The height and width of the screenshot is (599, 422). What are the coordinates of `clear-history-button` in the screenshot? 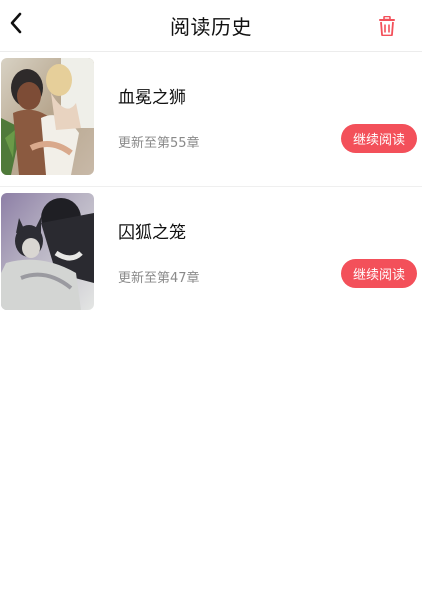 It's located at (387, 26).